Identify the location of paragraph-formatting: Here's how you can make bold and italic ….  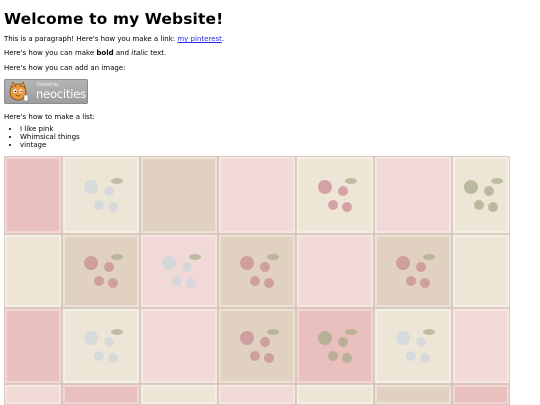
(85, 53).